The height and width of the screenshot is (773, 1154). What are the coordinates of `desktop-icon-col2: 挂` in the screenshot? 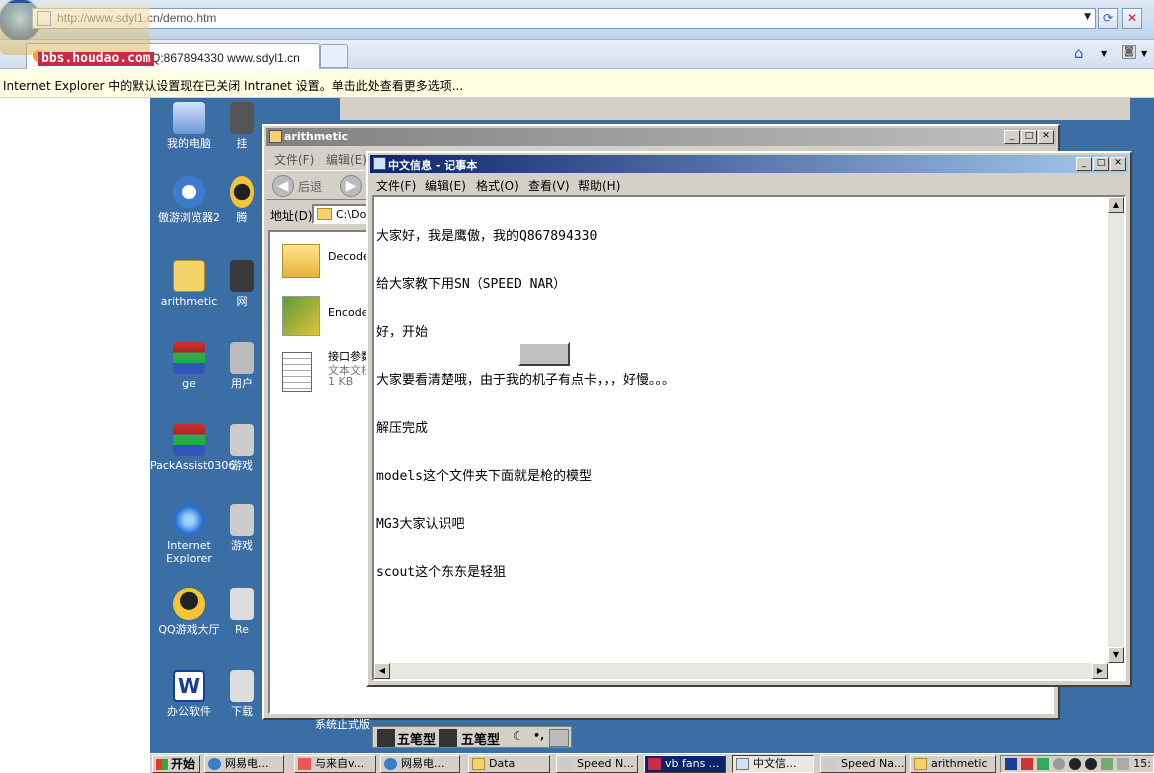 It's located at (242, 126).